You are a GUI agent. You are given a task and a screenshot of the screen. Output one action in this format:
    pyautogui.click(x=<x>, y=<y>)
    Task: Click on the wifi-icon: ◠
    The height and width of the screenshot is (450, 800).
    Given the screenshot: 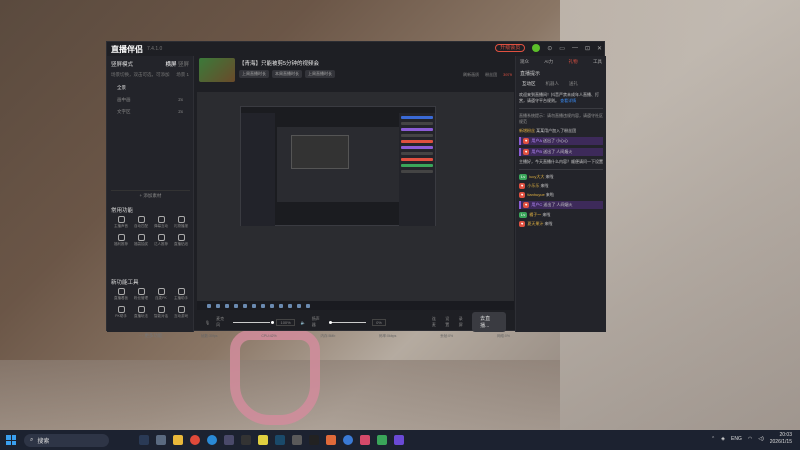 What is the action you would take?
    pyautogui.click(x=750, y=439)
    